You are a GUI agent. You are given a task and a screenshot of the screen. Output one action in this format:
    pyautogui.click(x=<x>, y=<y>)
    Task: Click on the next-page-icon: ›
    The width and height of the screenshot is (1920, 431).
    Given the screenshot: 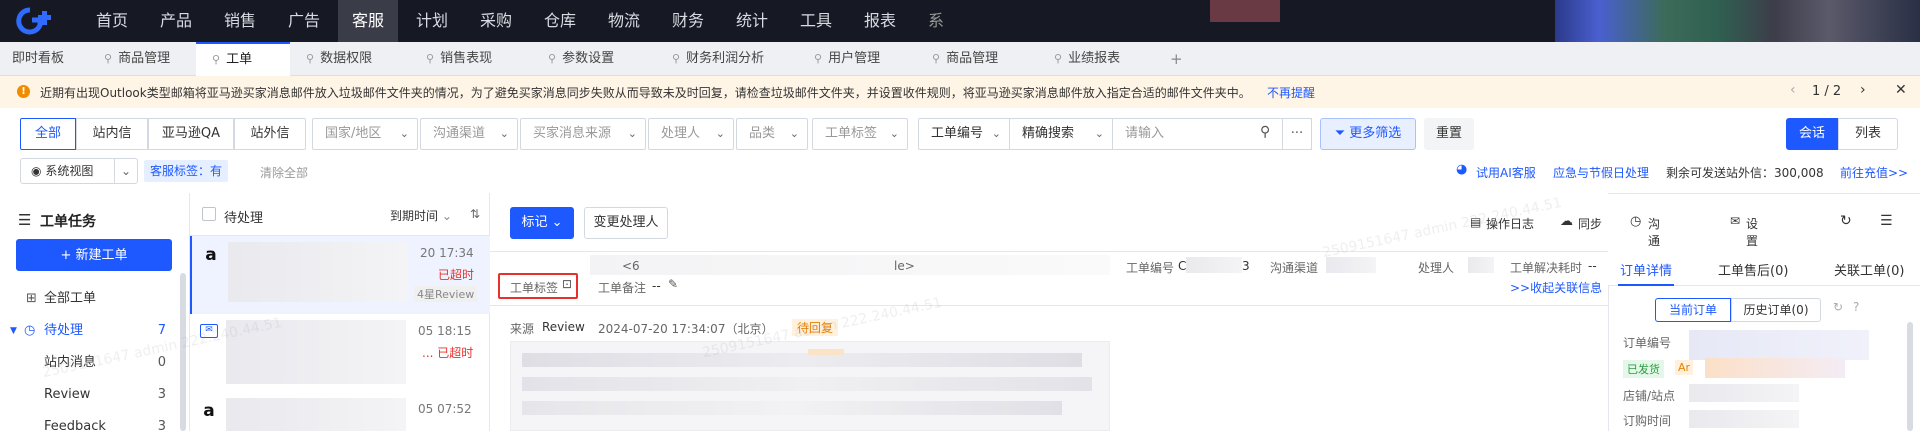 What is the action you would take?
    pyautogui.click(x=1863, y=90)
    